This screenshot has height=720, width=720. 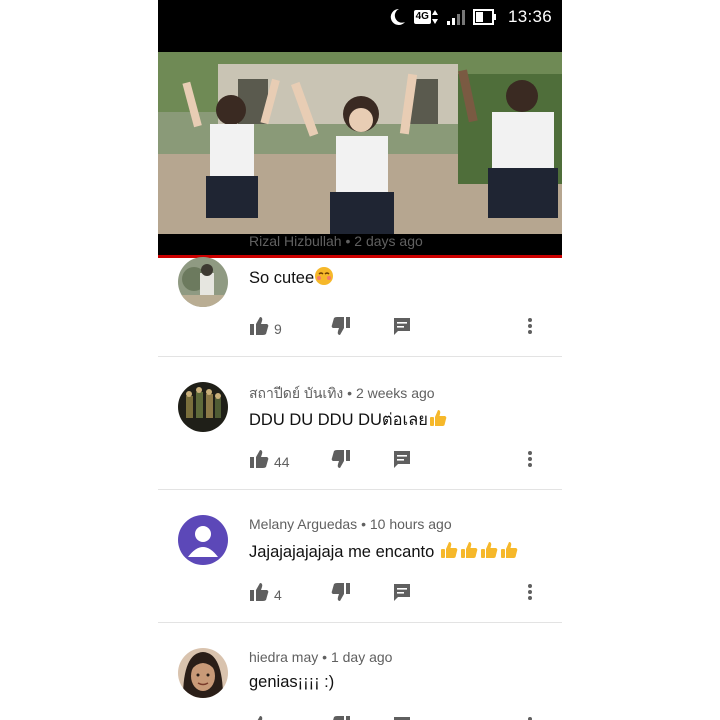 What do you see at coordinates (422, 17) in the screenshot?
I see `network-type: 4G` at bounding box center [422, 17].